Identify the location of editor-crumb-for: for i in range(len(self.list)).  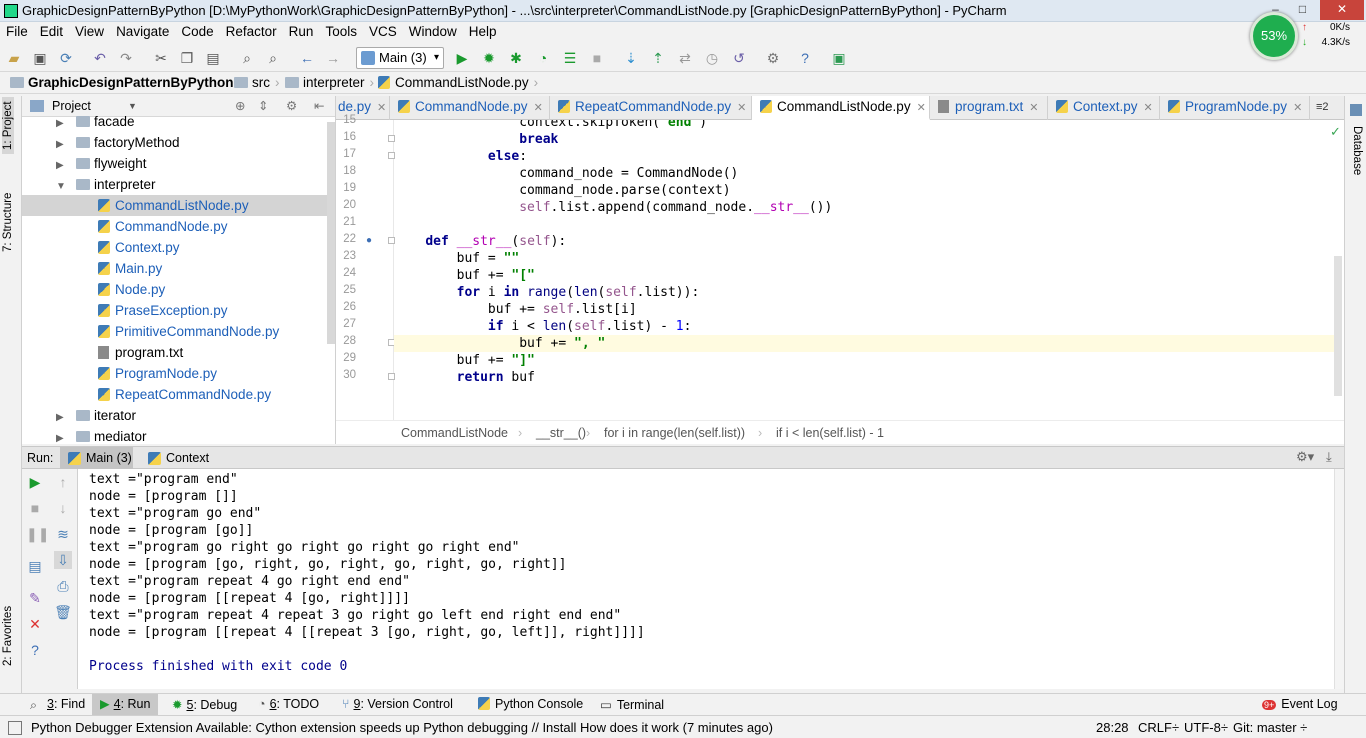
(674, 433).